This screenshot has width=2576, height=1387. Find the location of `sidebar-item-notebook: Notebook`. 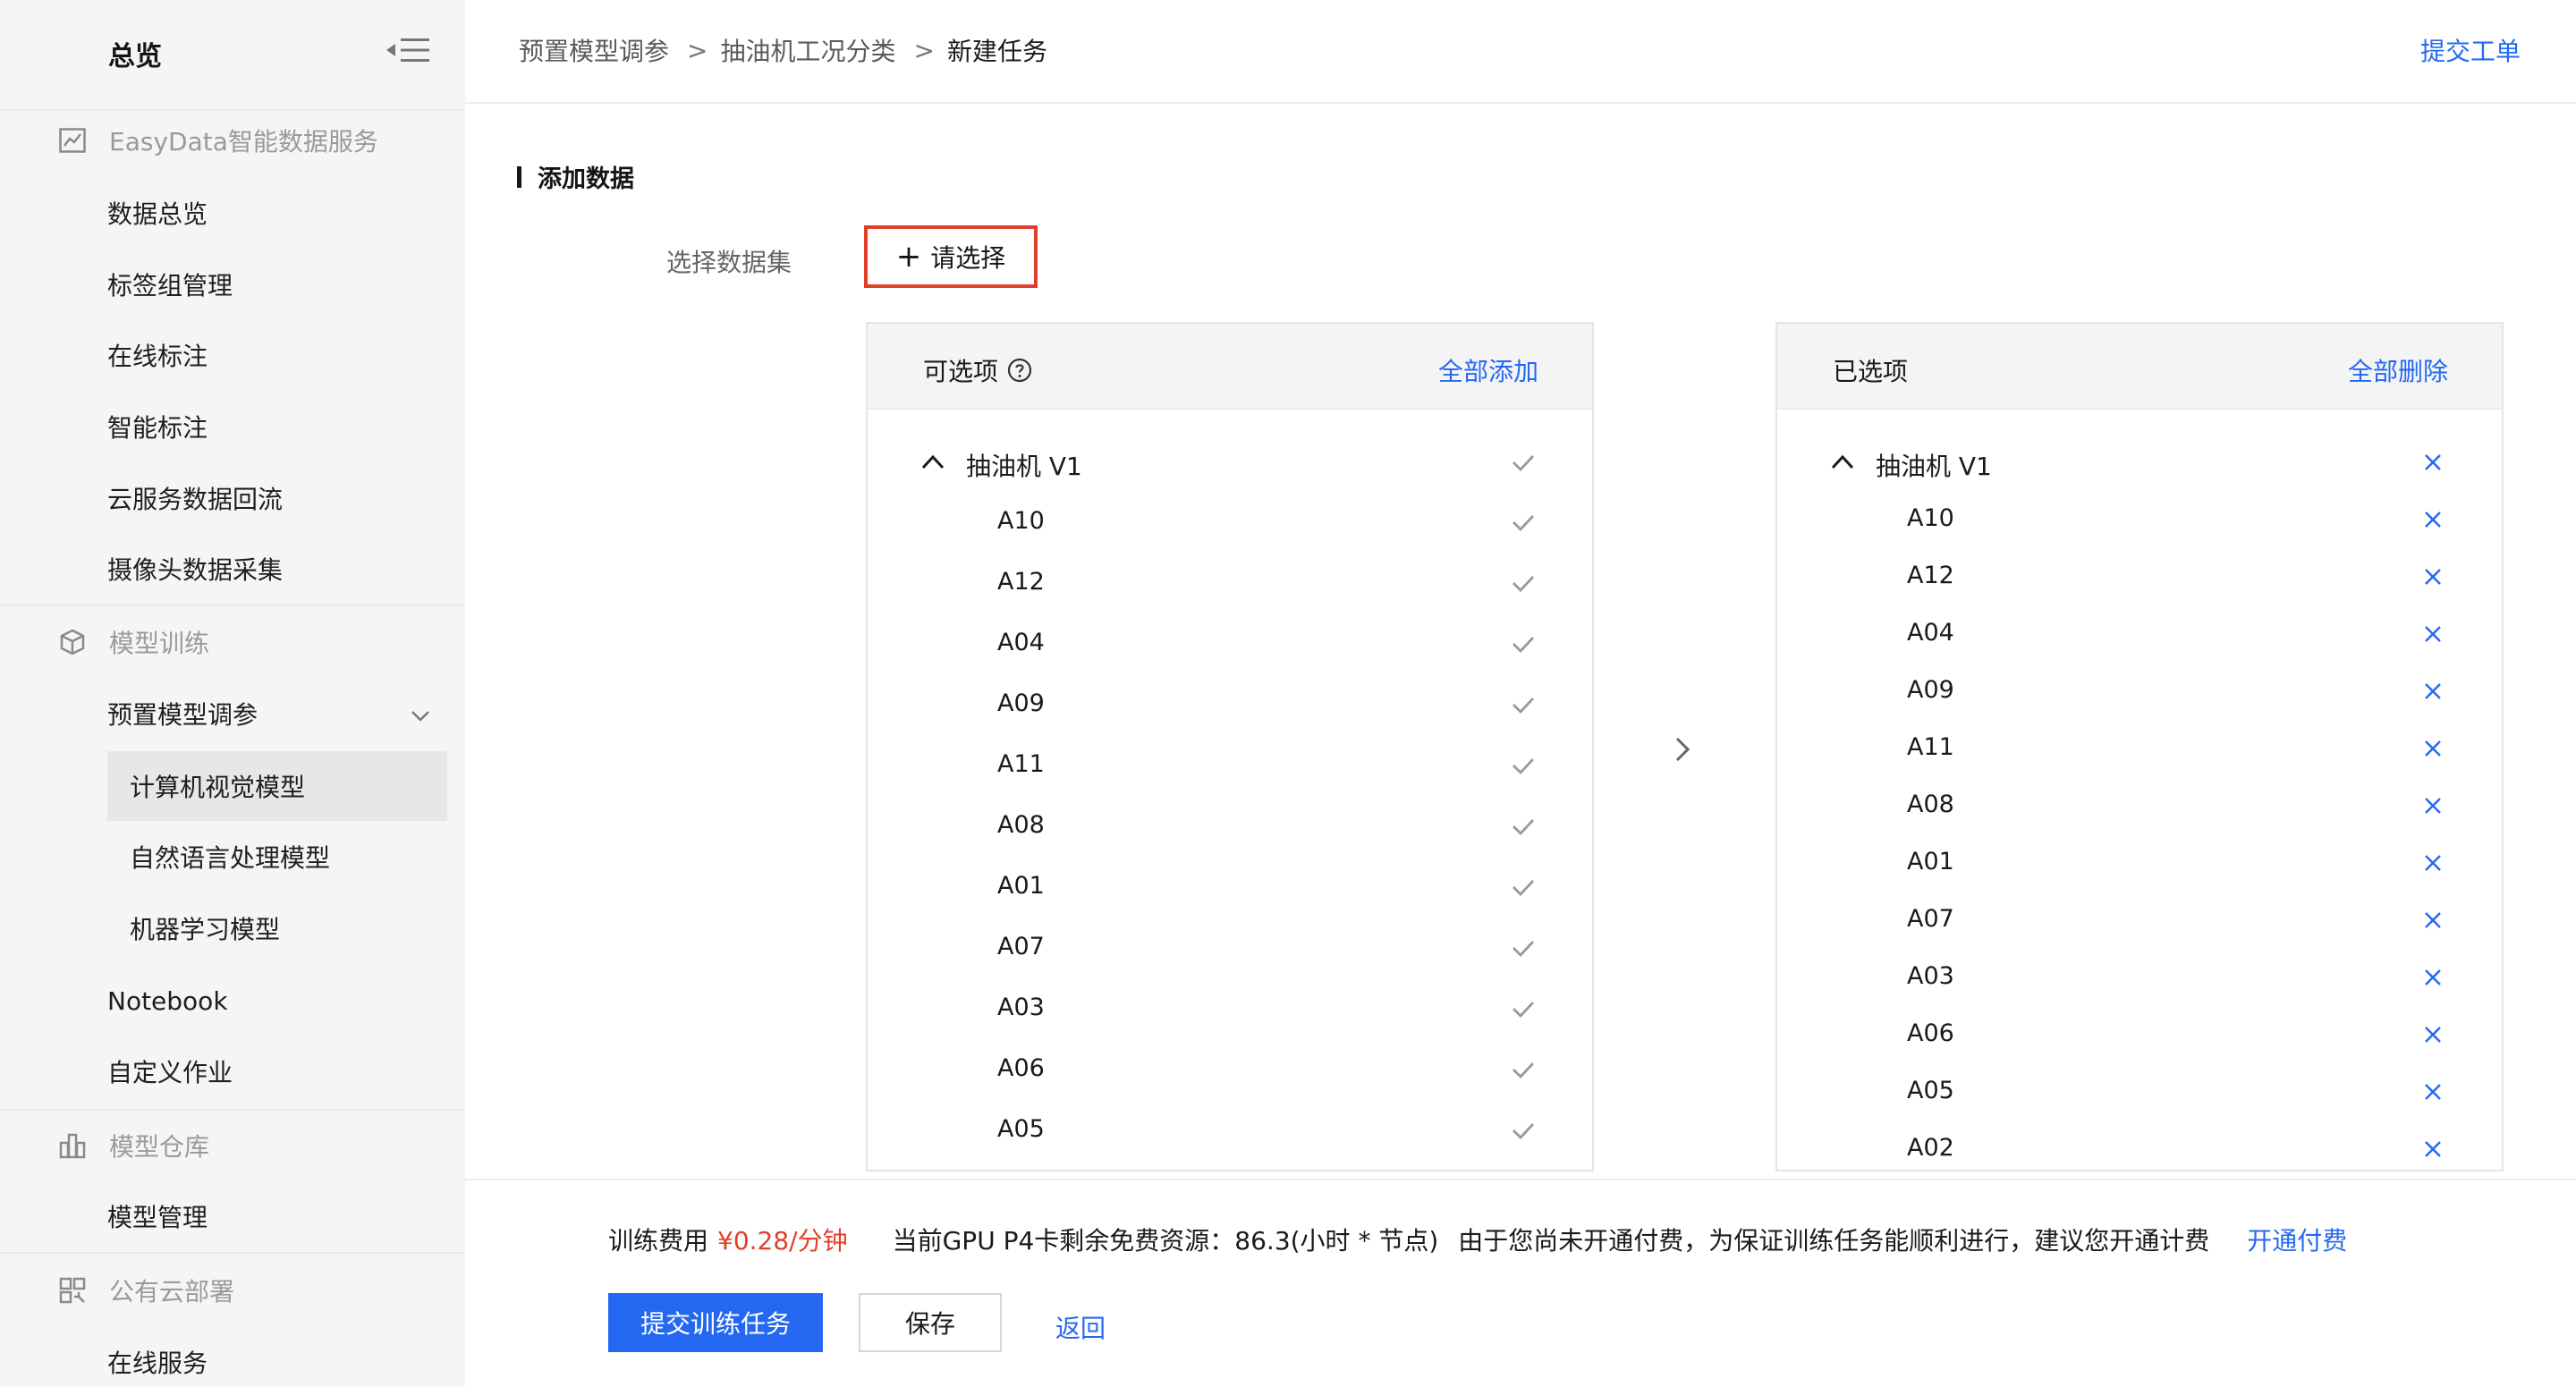

sidebar-item-notebook: Notebook is located at coordinates (167, 1000).